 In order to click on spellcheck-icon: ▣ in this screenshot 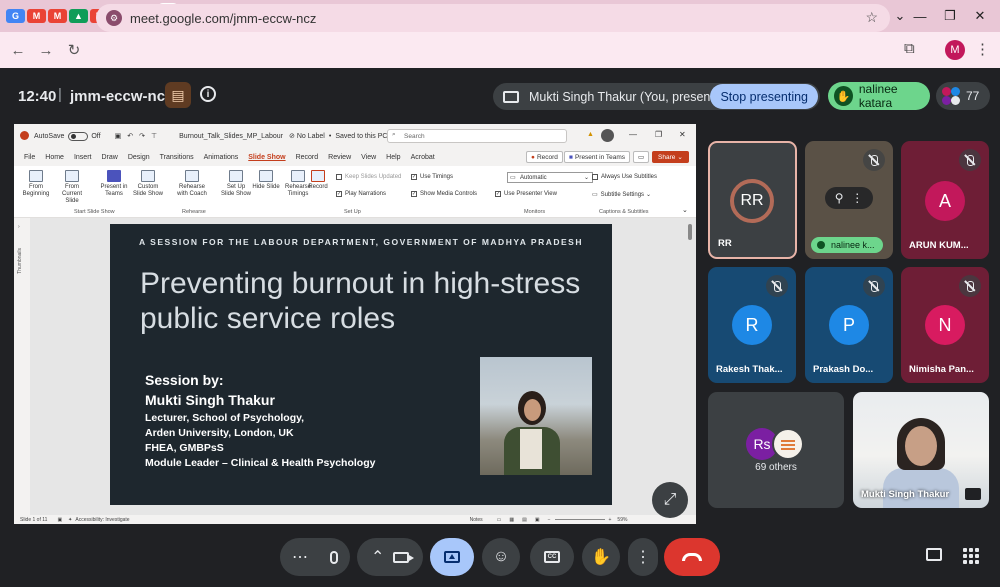, I will do `click(59, 520)`.